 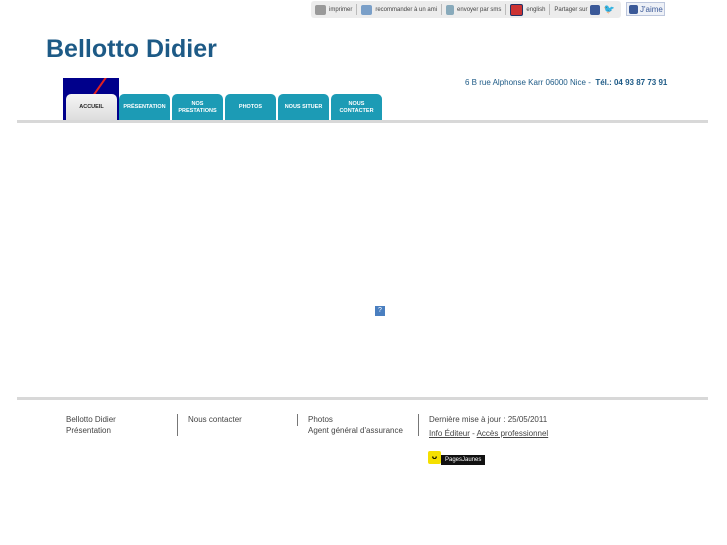 What do you see at coordinates (341, 9) in the screenshot?
I see `print-label: imprimer` at bounding box center [341, 9].